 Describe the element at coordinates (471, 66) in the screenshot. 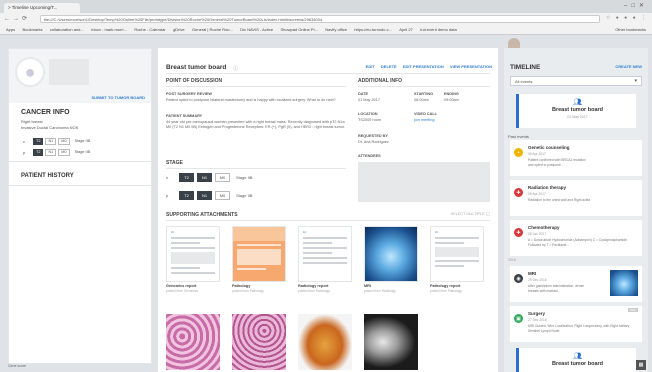

I see `view-presentation-link: VIEW PRESENTATION` at that location.